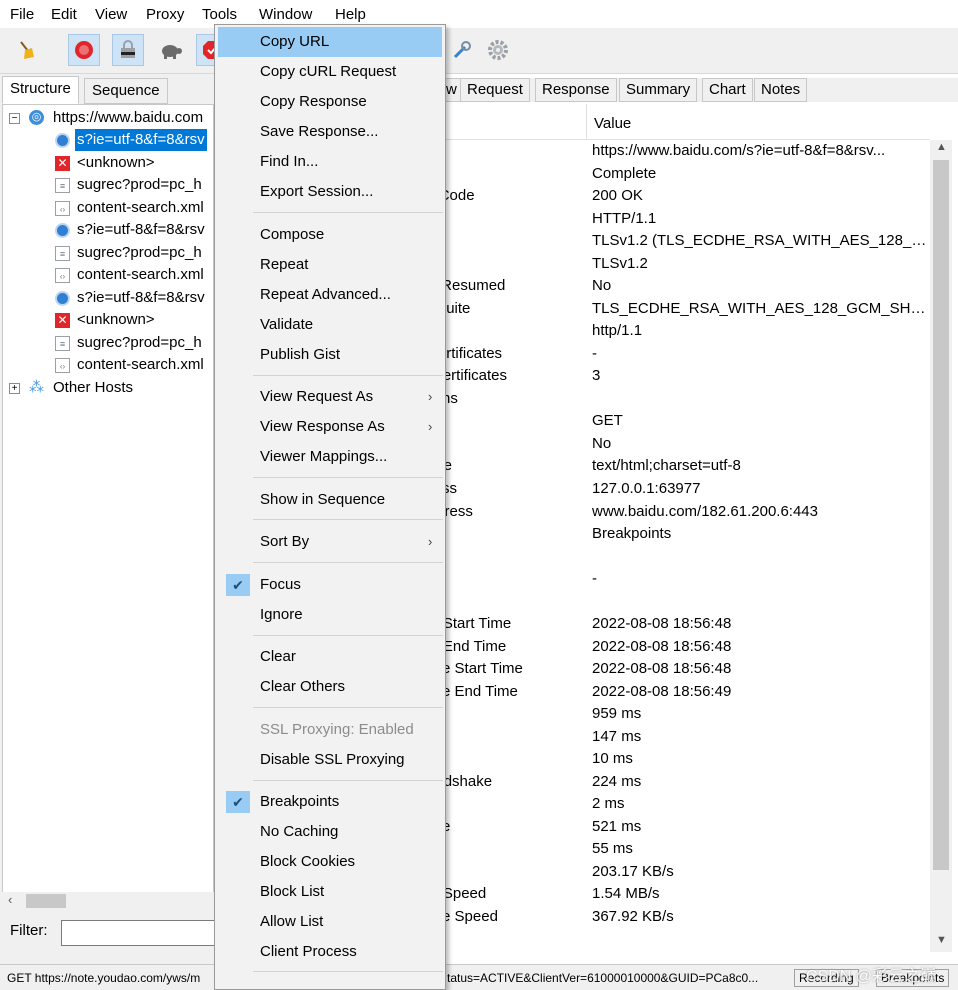  What do you see at coordinates (14, 118) in the screenshot?
I see `collapse-icon: −` at bounding box center [14, 118].